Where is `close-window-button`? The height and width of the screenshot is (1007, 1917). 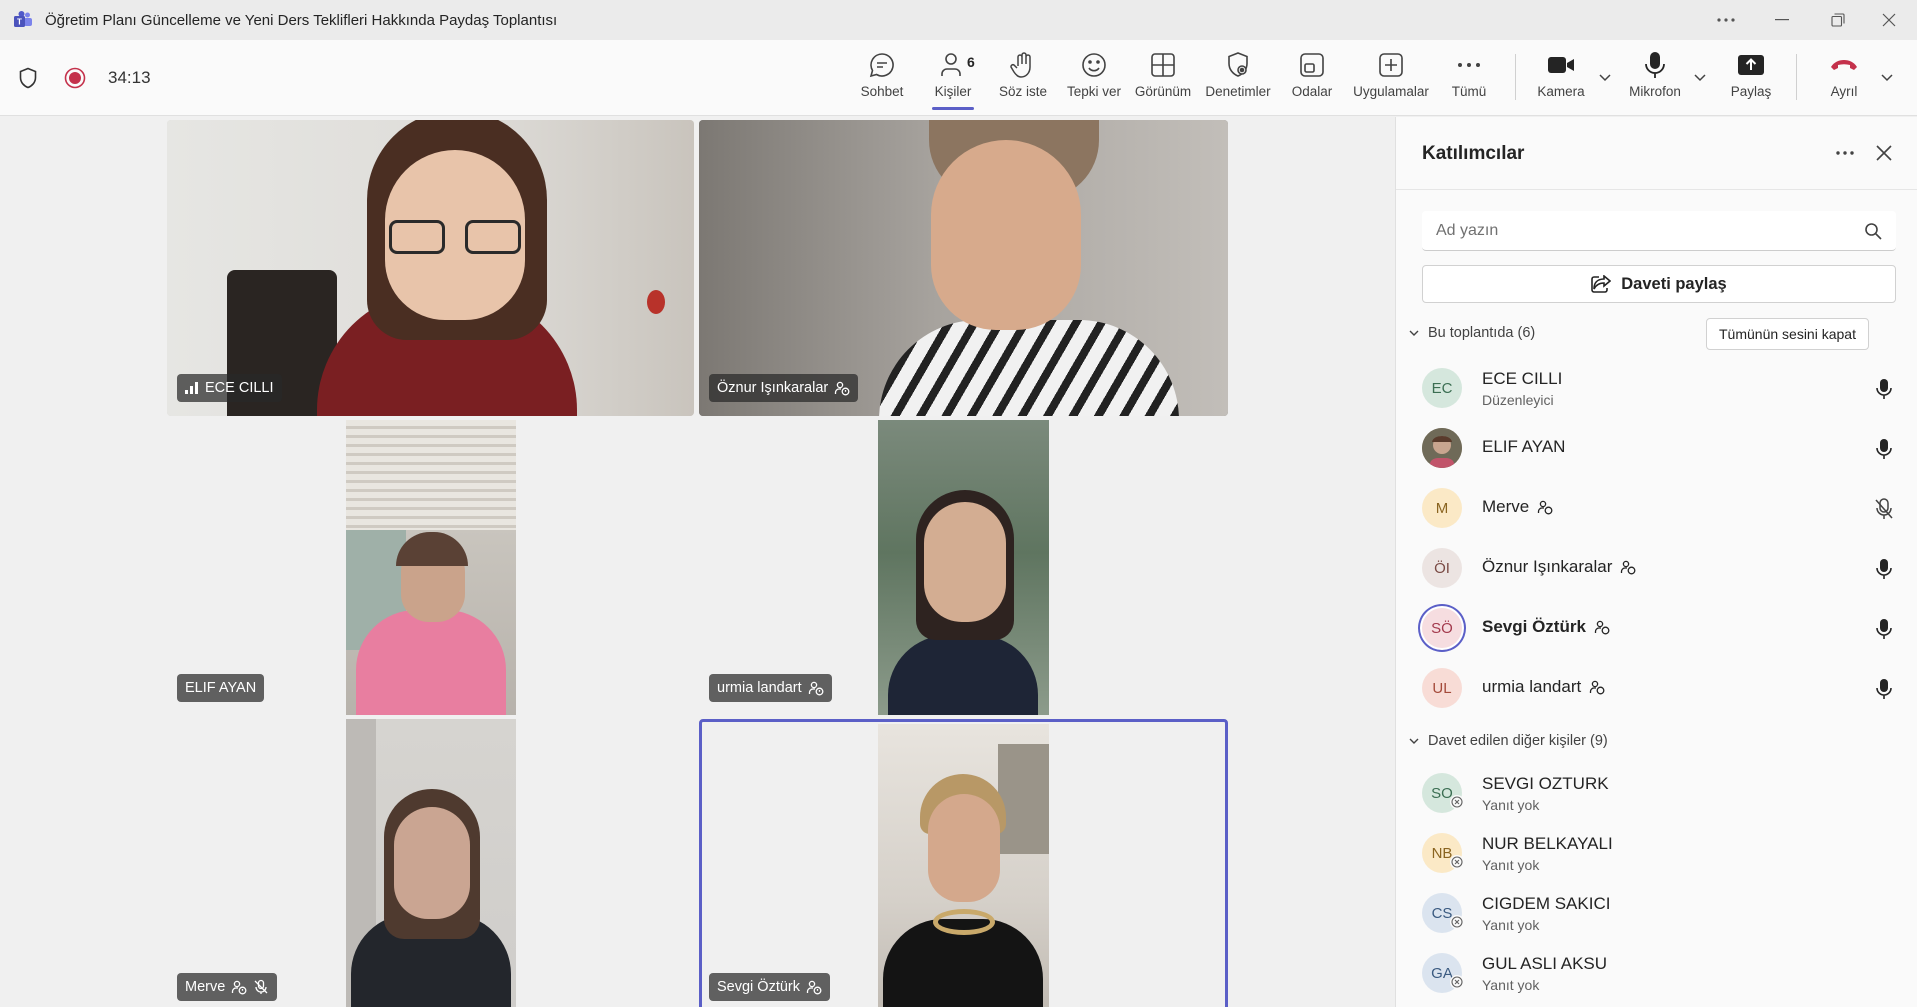
close-window-button is located at coordinates (1889, 20).